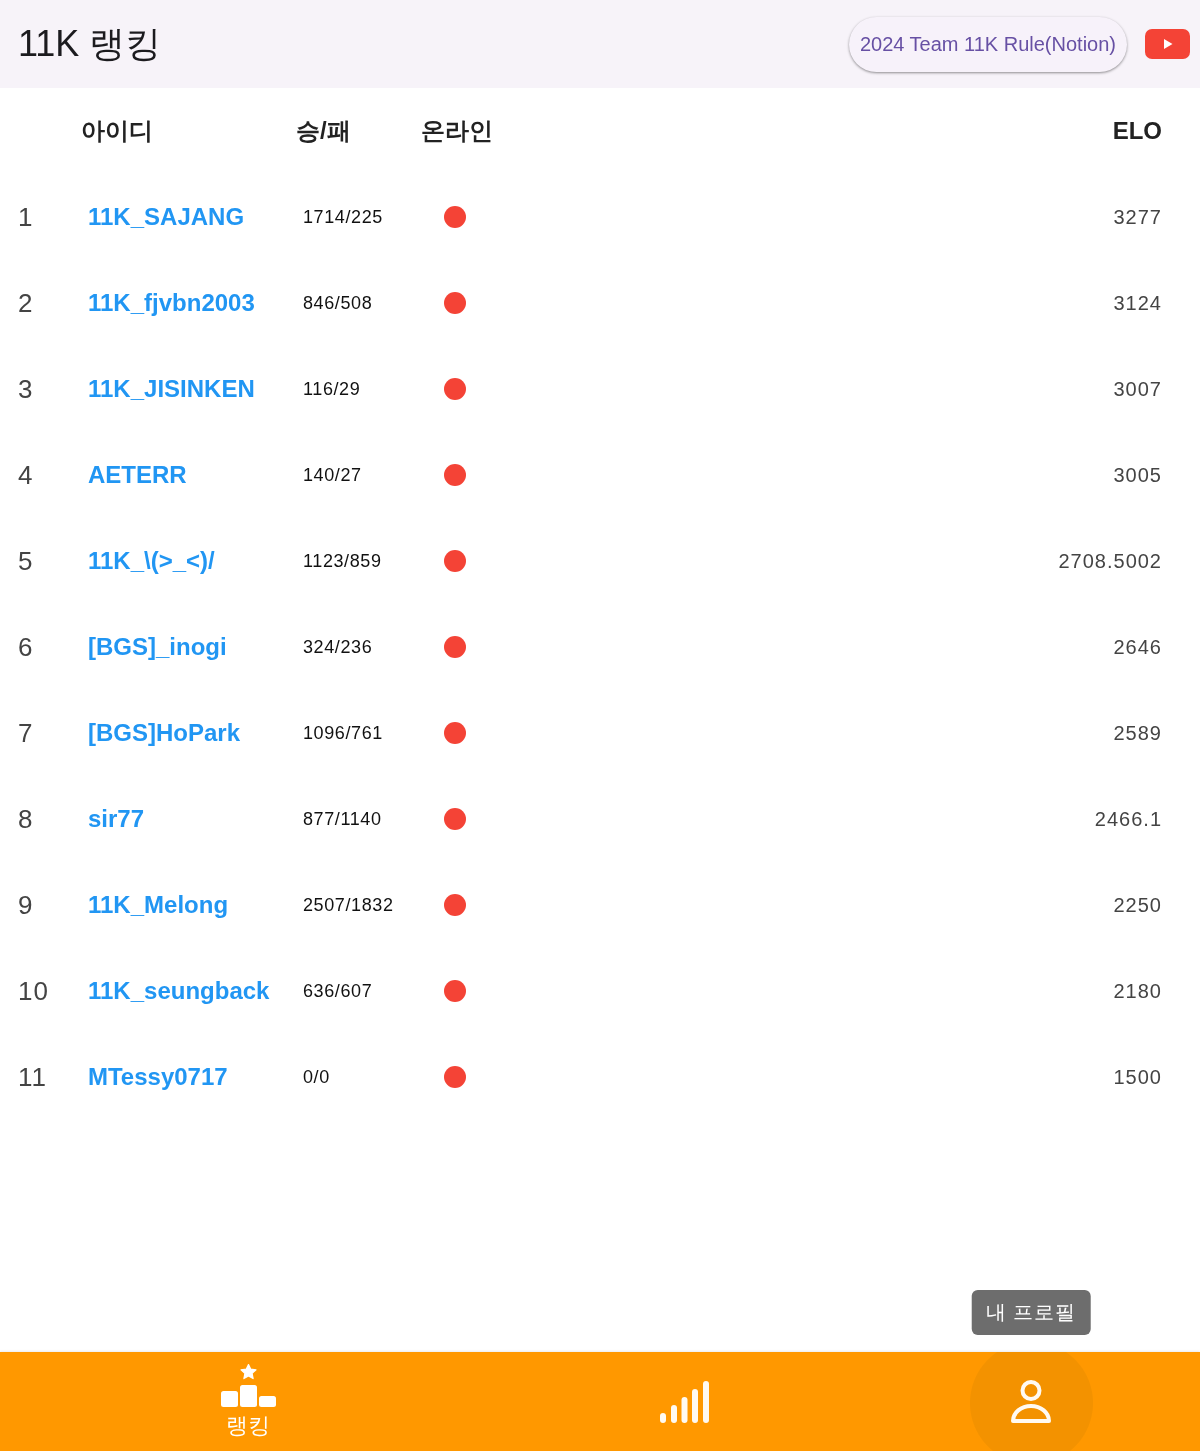 The image size is (1200, 1451). What do you see at coordinates (1110, 561) in the screenshot?
I see `elo-rating: 2708.5002` at bounding box center [1110, 561].